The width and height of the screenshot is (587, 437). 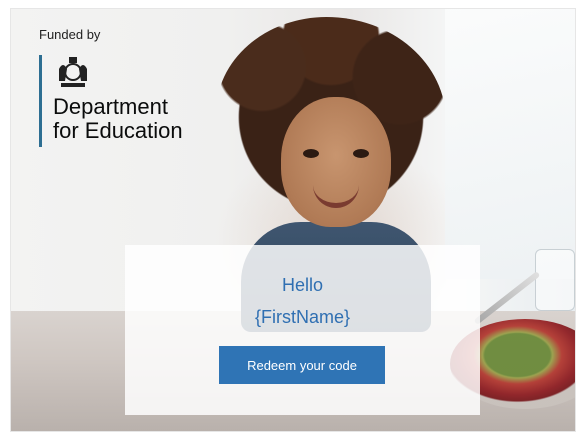 What do you see at coordinates (118, 130) in the screenshot?
I see `dfe-wordmark-line2: for Education` at bounding box center [118, 130].